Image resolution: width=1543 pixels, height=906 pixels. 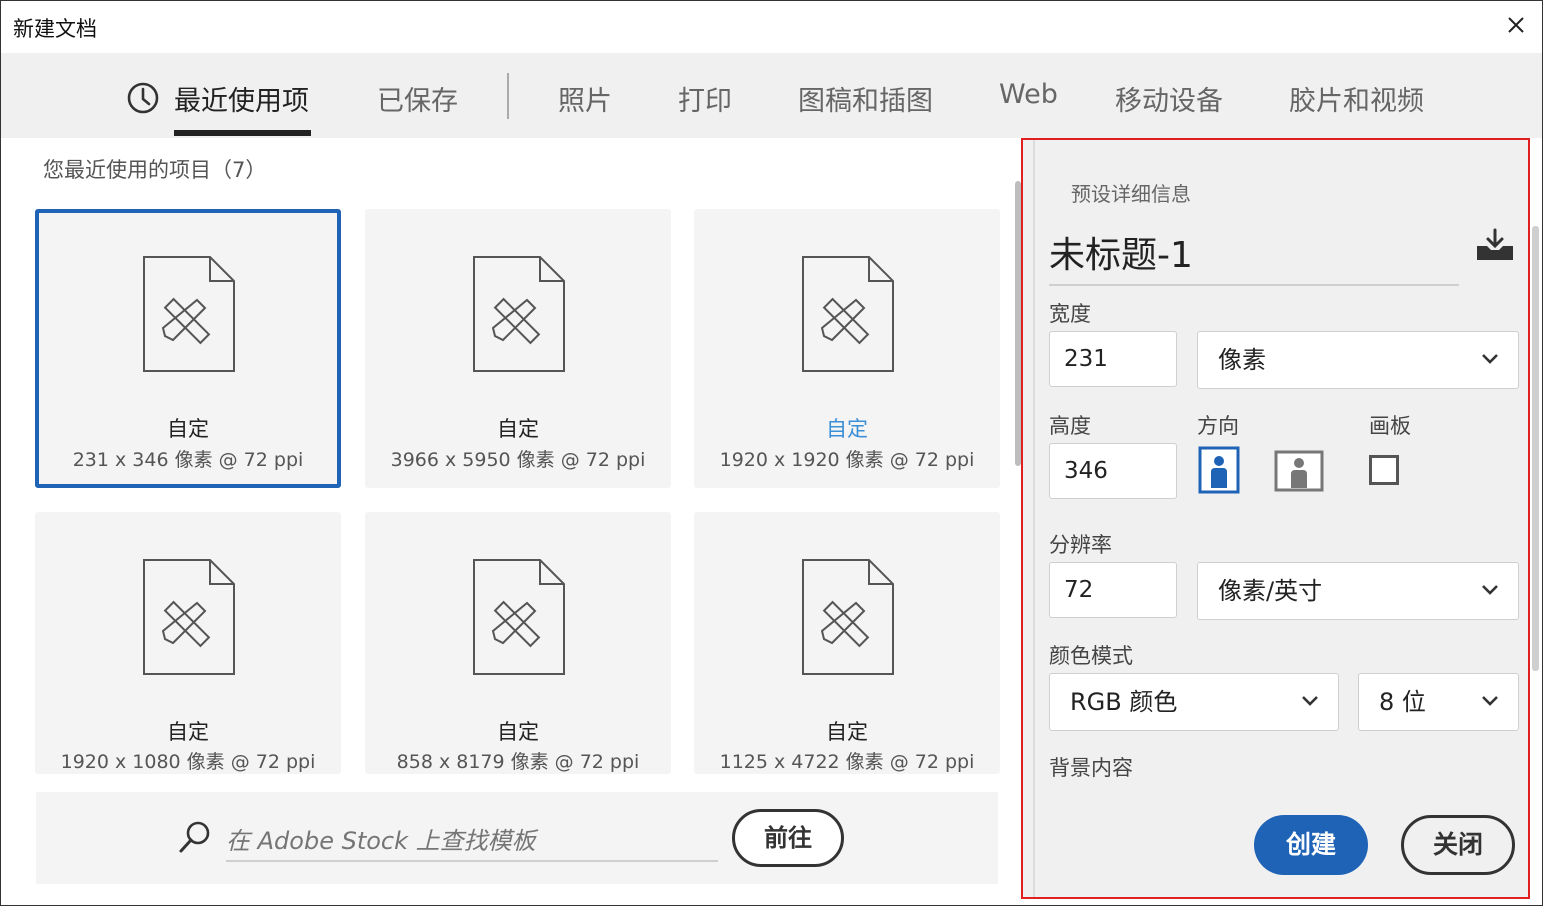 I want to click on recent-item-card: 自定 858 x 8179 像素 @ 72 ppi, so click(x=518, y=643).